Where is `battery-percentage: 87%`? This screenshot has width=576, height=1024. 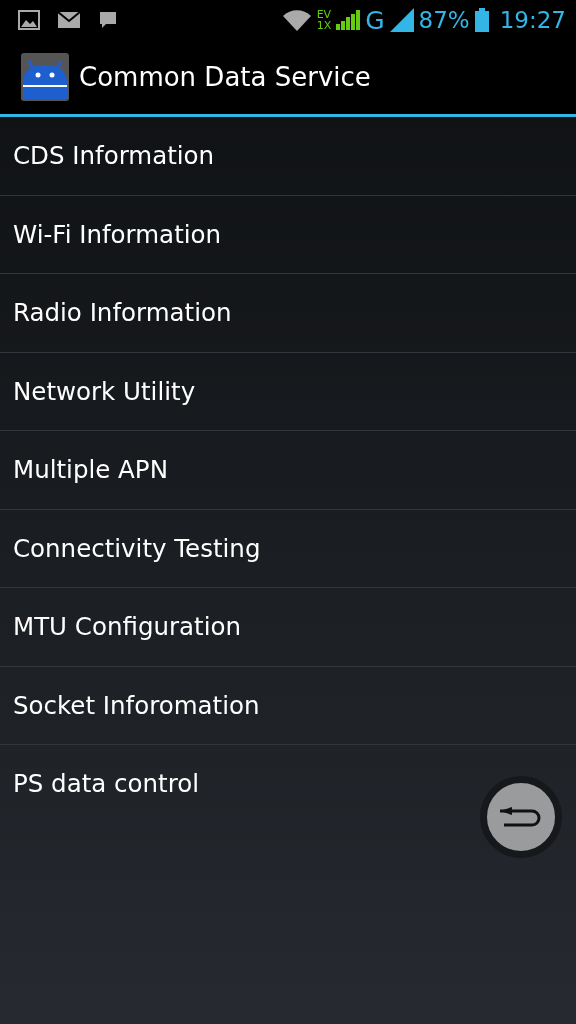 battery-percentage: 87% is located at coordinates (444, 20).